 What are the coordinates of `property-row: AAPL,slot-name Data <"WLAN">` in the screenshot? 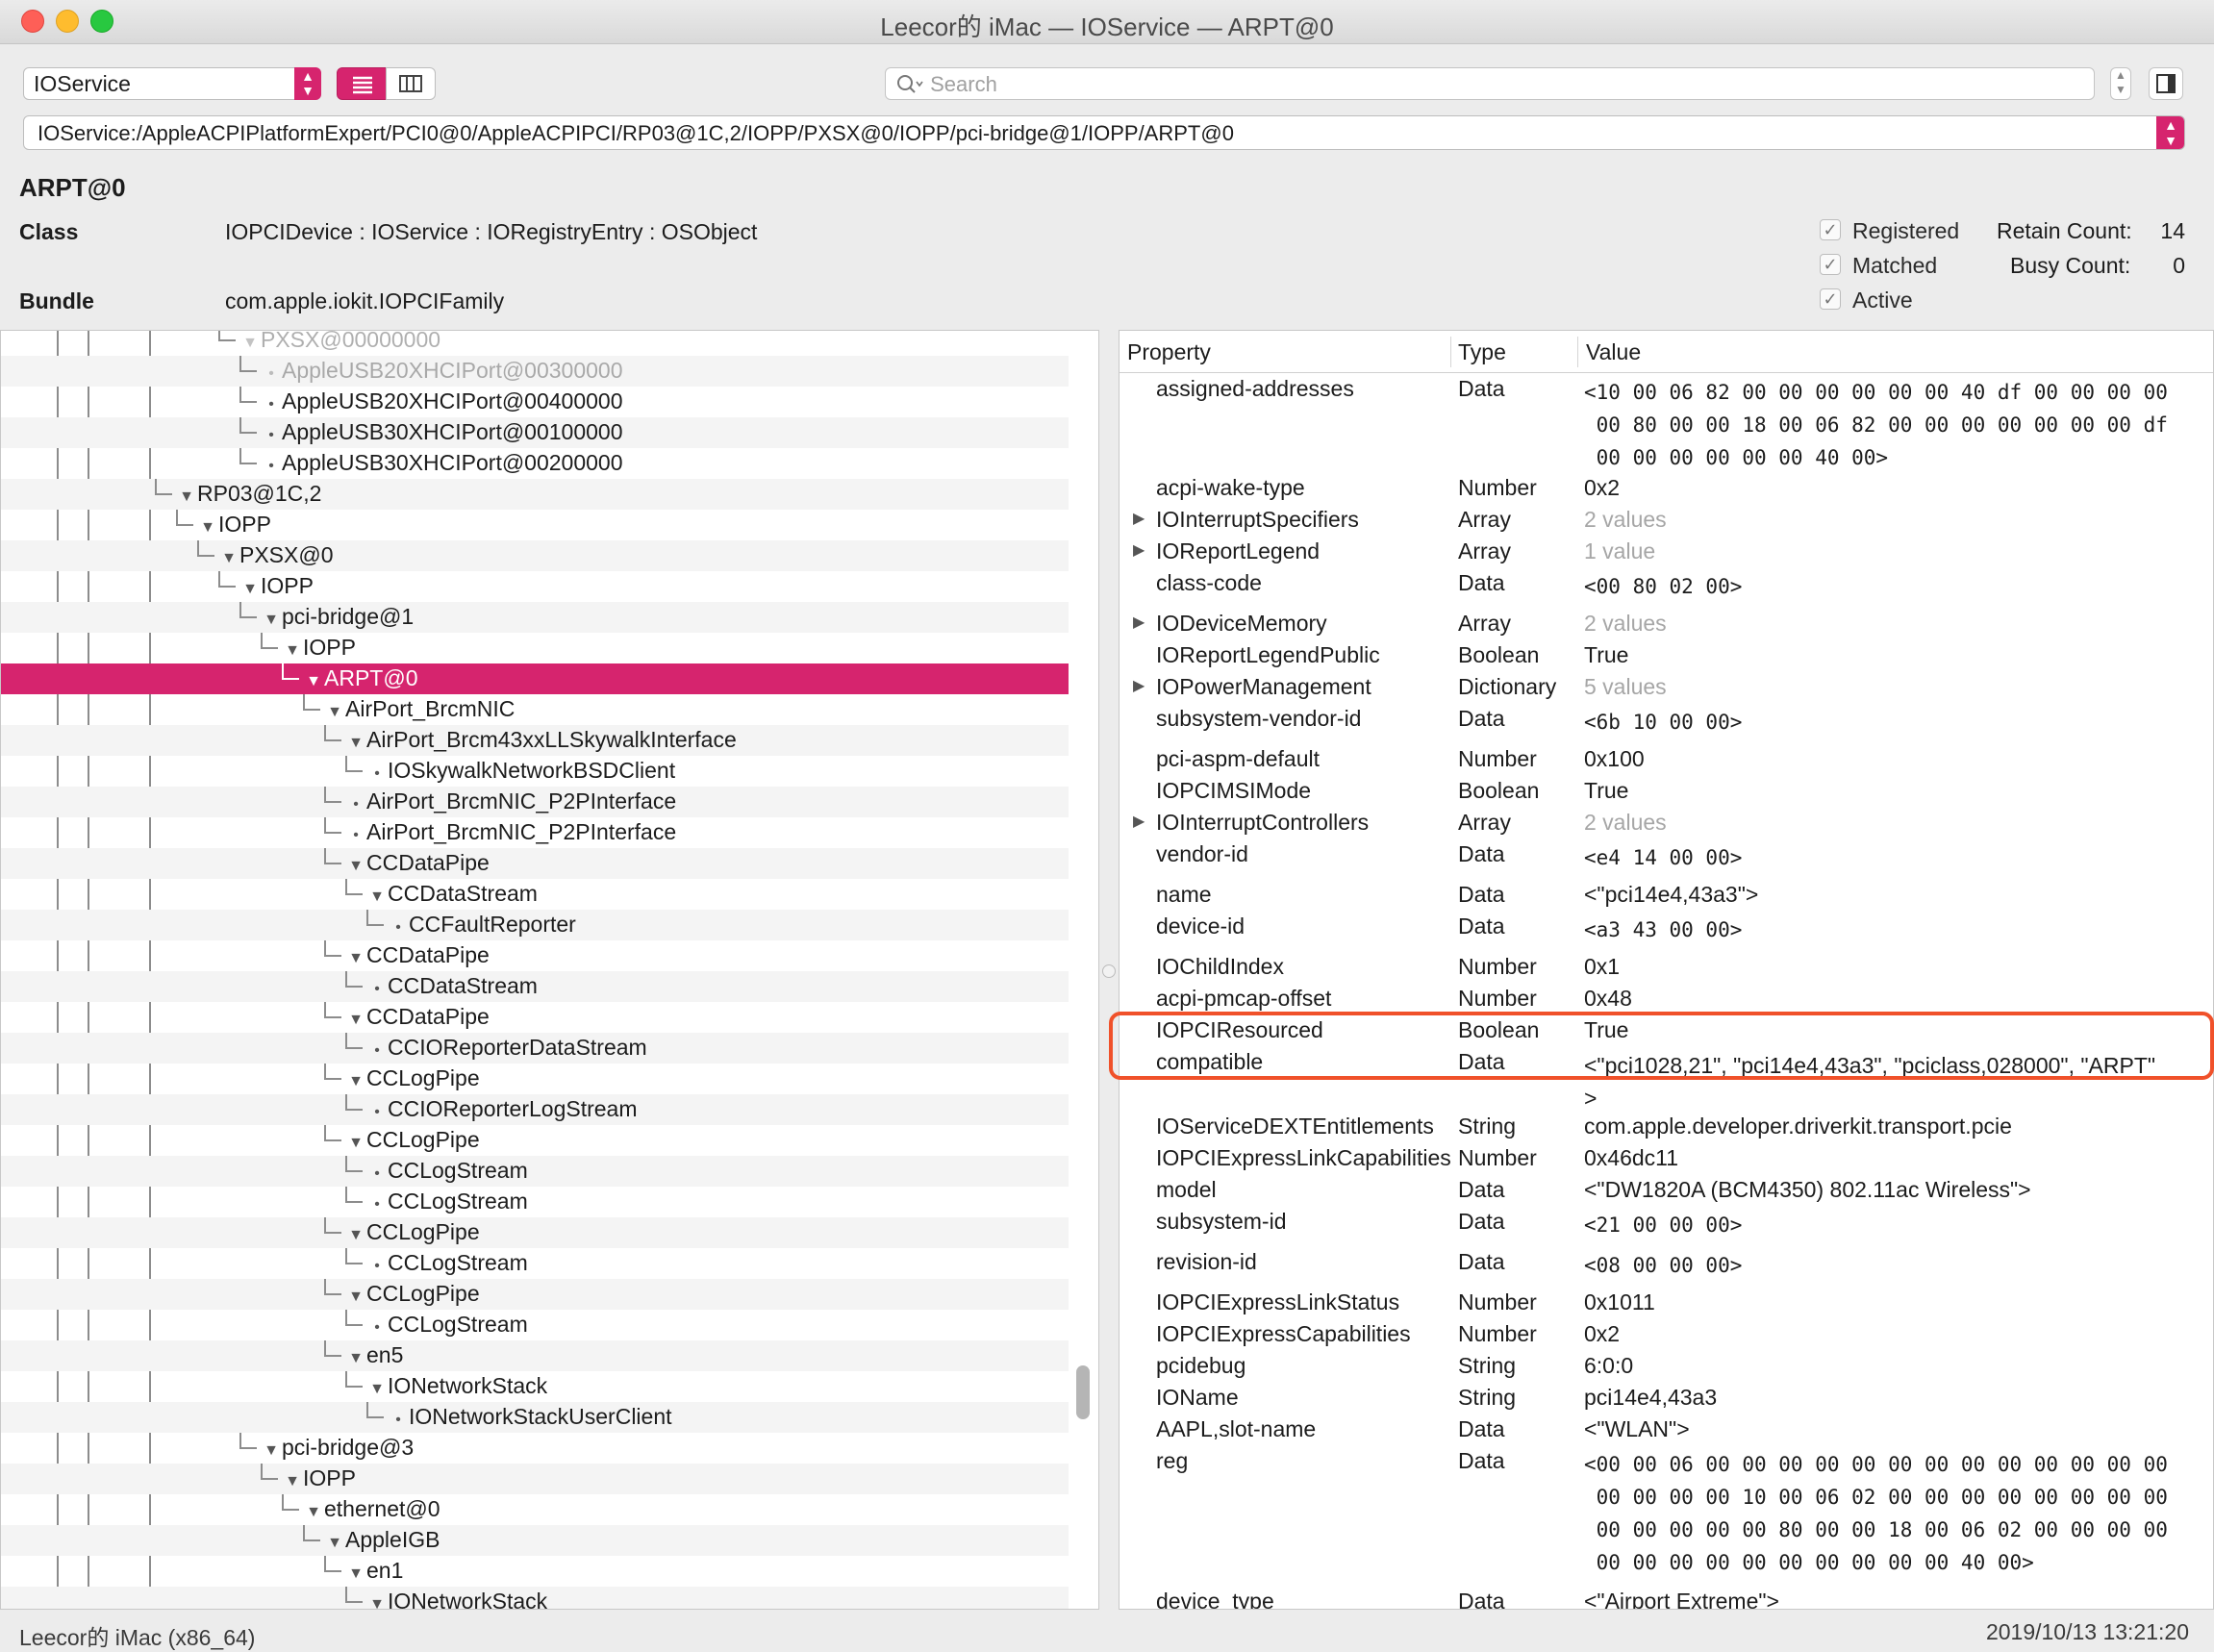 It's located at (1667, 1429).